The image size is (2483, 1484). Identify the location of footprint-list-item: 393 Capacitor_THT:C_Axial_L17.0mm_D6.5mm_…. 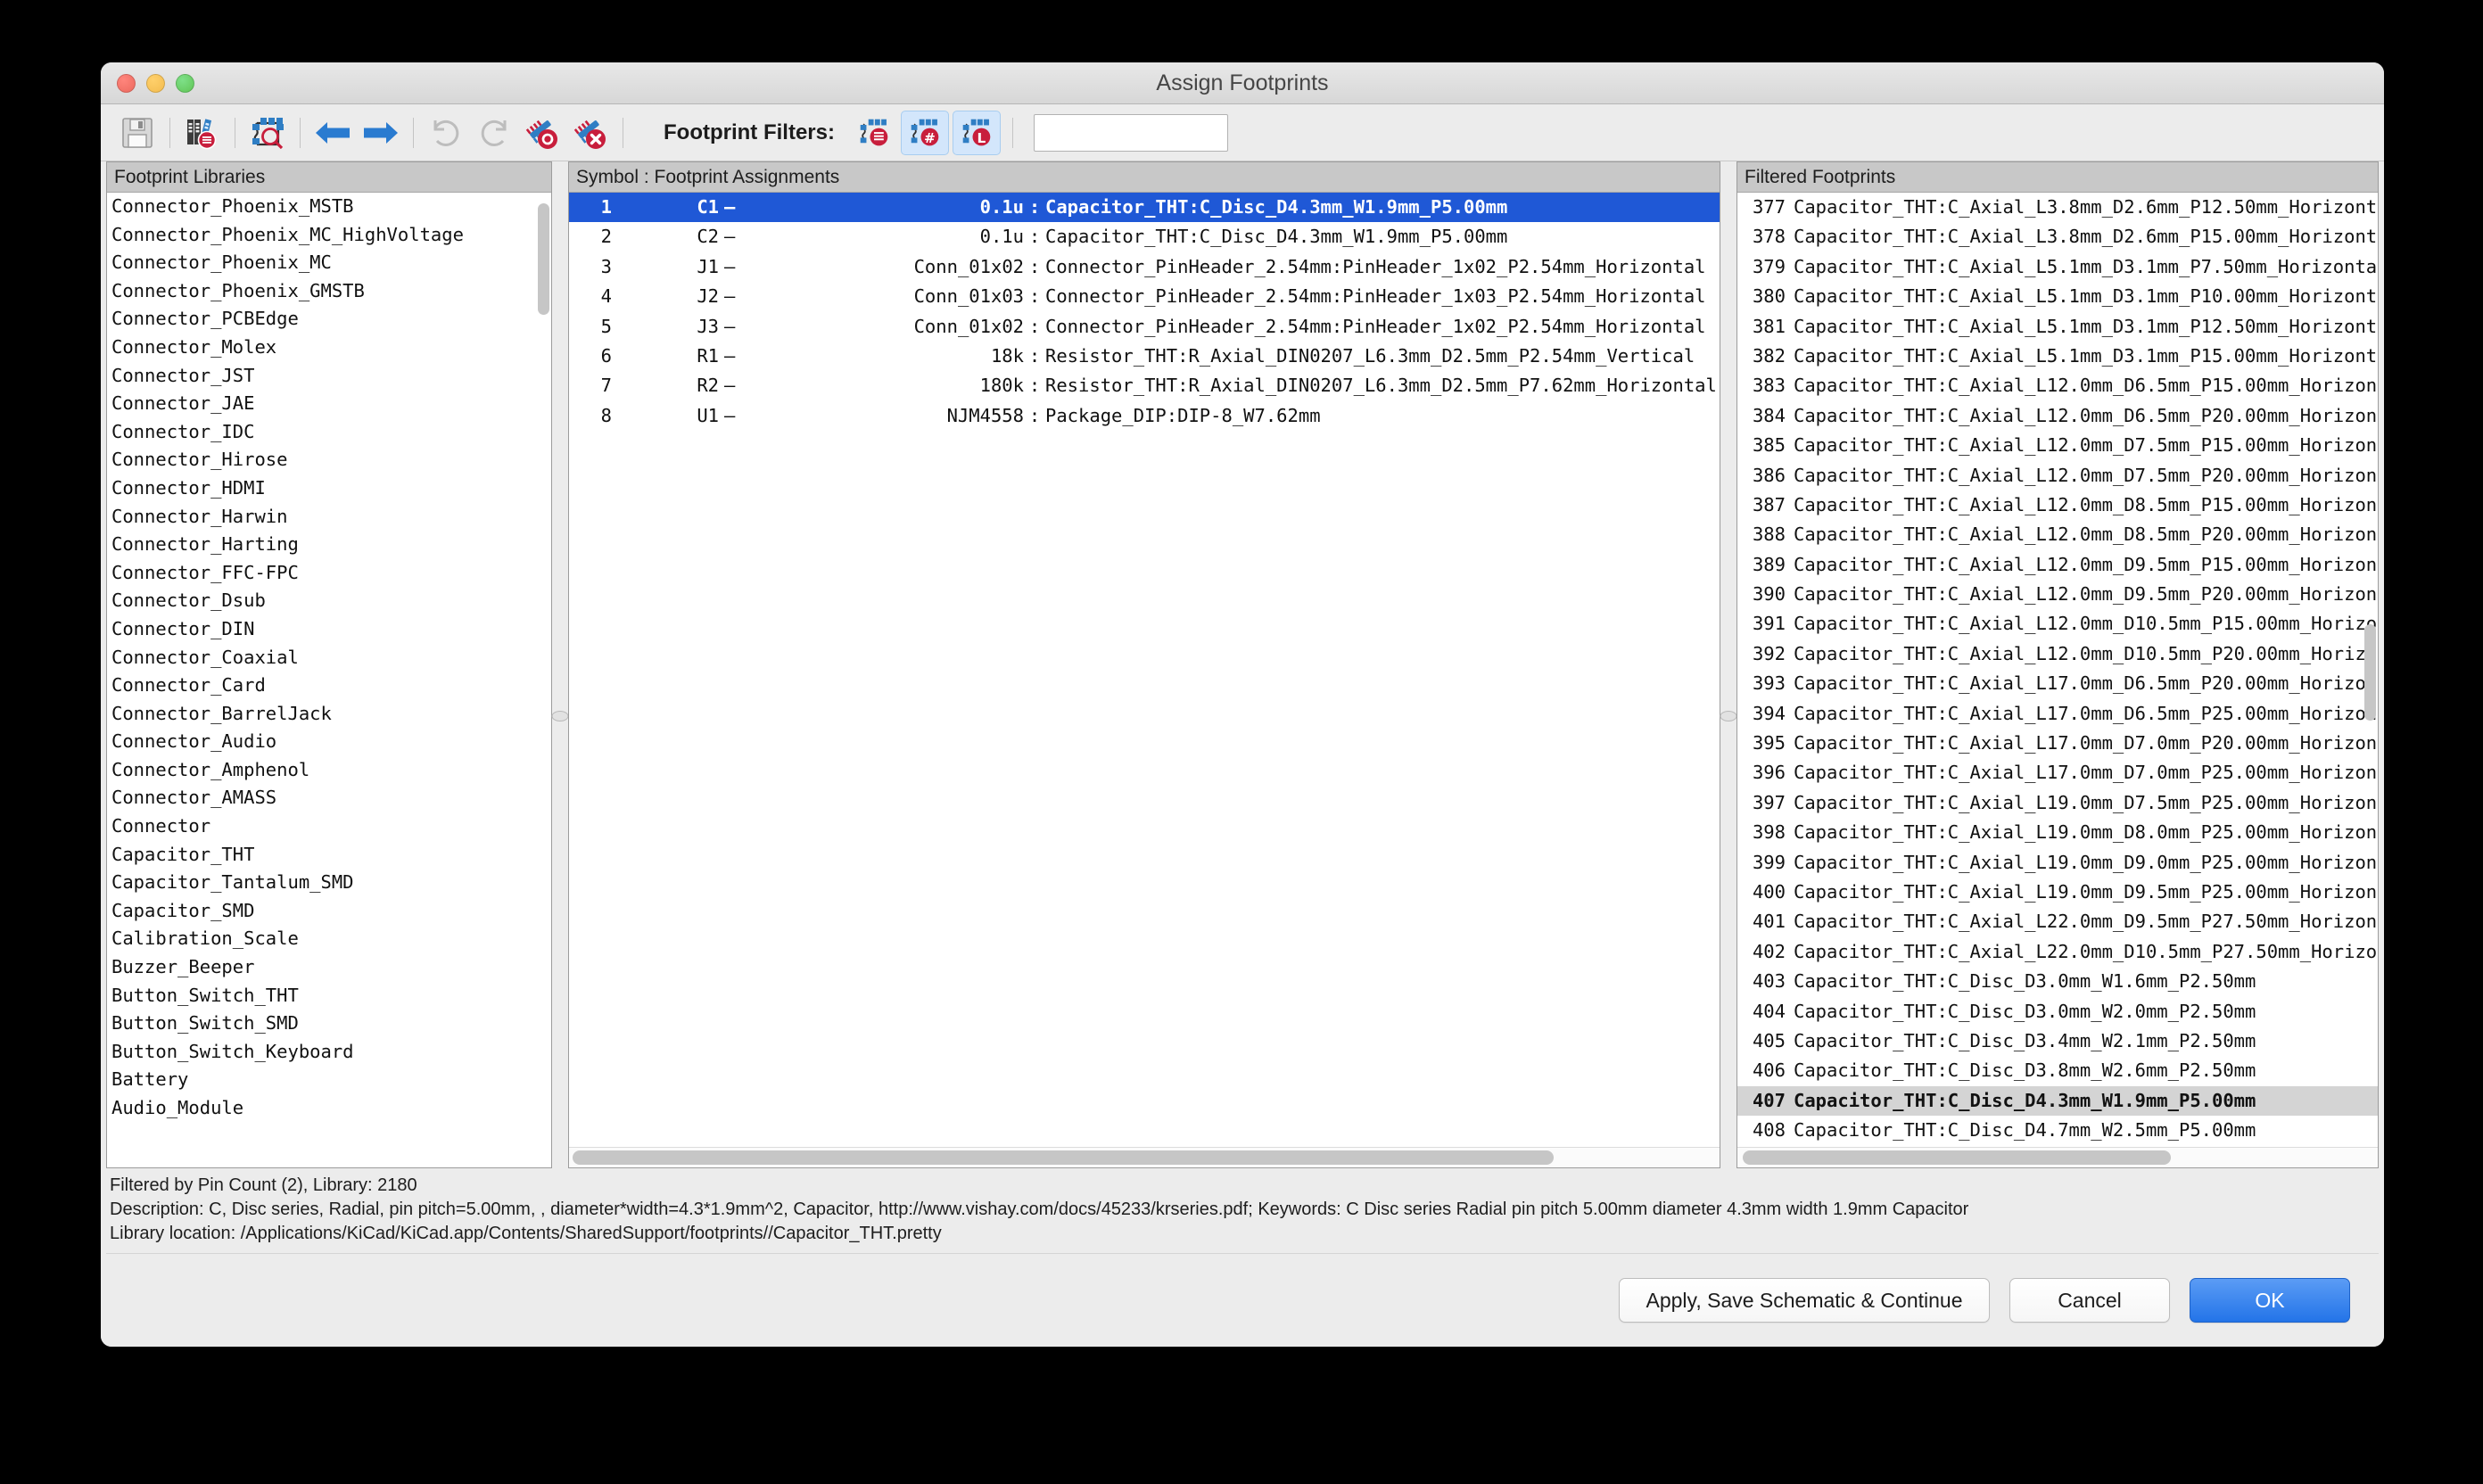
(2057, 683).